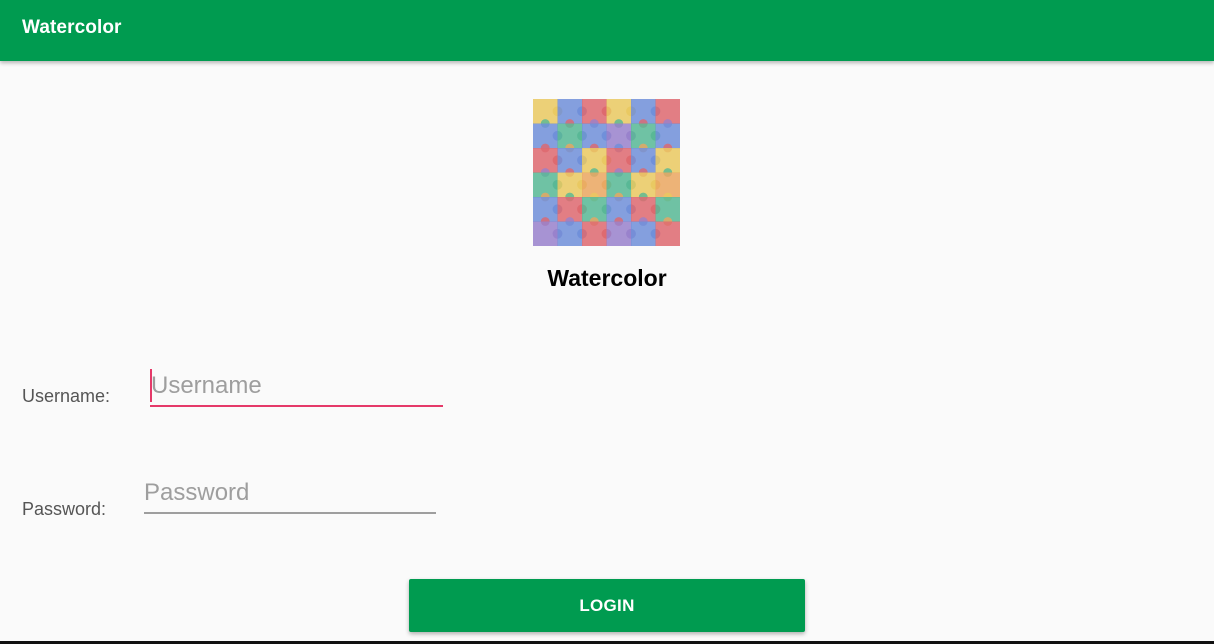 This screenshot has width=1214, height=644. I want to click on brand-title: Watercolor, so click(607, 278).